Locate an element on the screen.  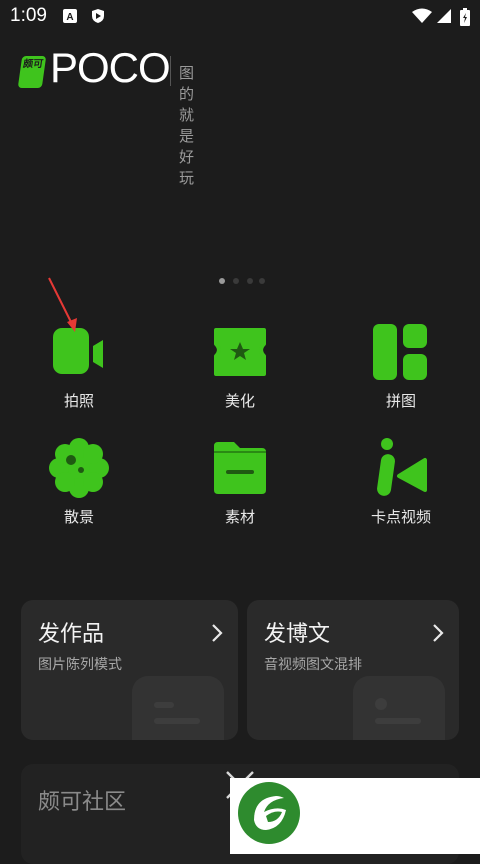
community-title: 颇可社区 is located at coordinates (82, 802).